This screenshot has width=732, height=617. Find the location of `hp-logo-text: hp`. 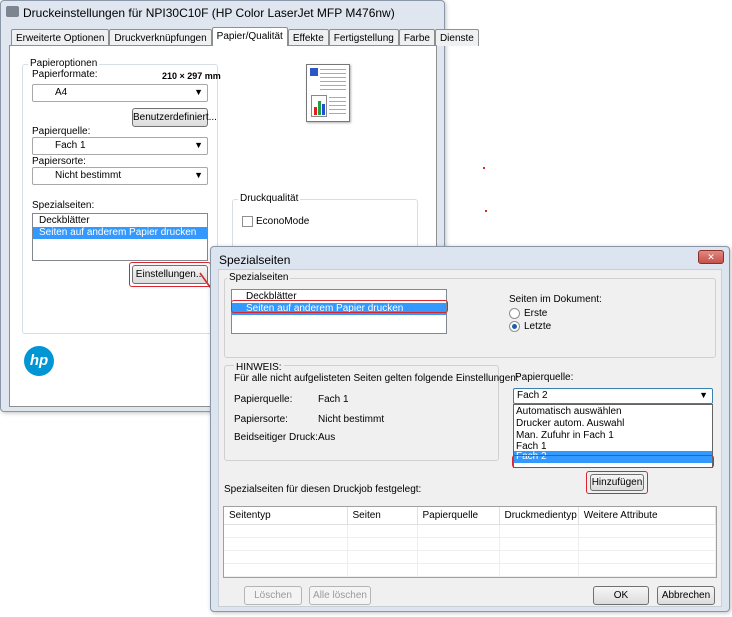

hp-logo-text: hp is located at coordinates (39, 360).